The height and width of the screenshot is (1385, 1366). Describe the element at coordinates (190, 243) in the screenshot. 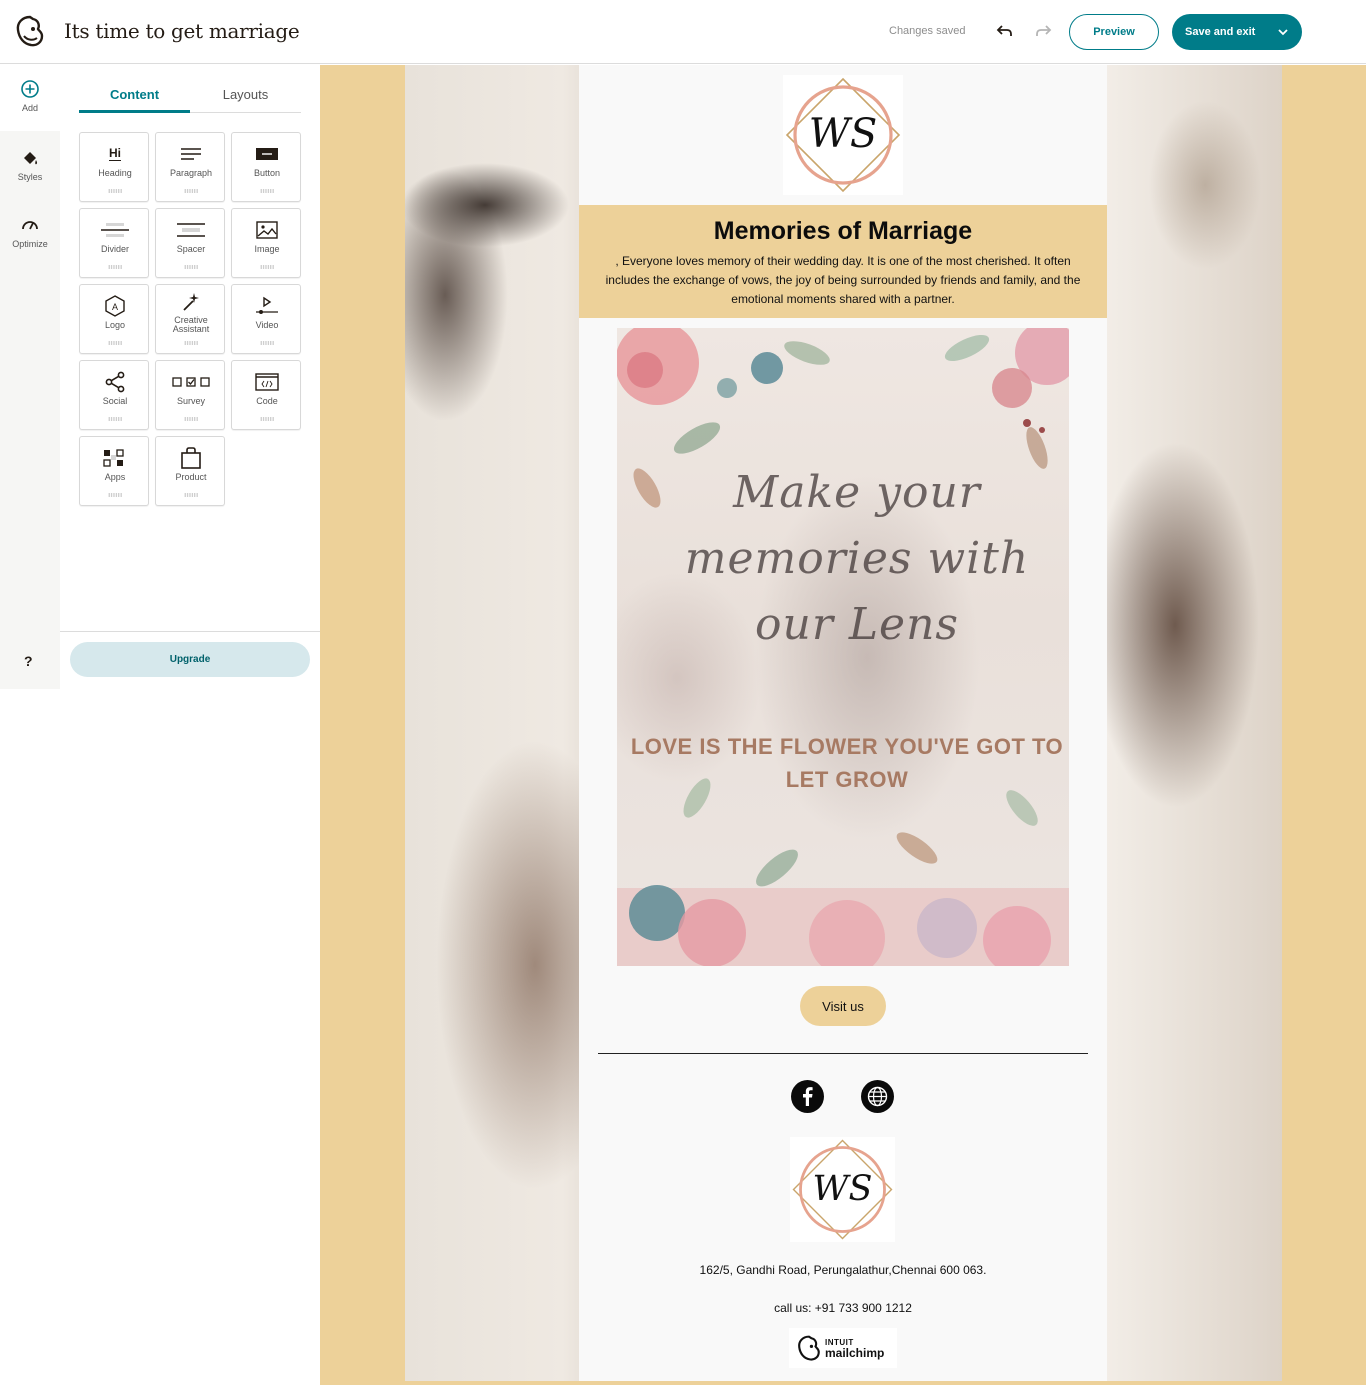

I see `block-spacer: Spacer` at that location.